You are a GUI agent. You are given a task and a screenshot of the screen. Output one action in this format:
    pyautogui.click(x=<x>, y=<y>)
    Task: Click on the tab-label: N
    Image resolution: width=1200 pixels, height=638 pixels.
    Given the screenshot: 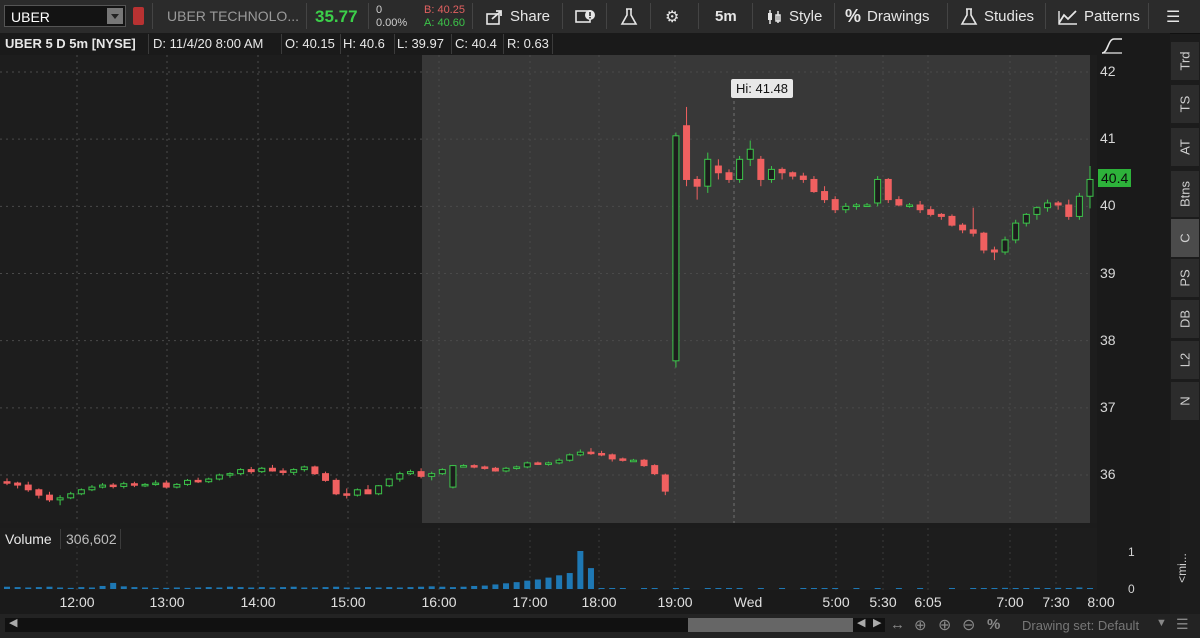 What is the action you would take?
    pyautogui.click(x=1185, y=401)
    